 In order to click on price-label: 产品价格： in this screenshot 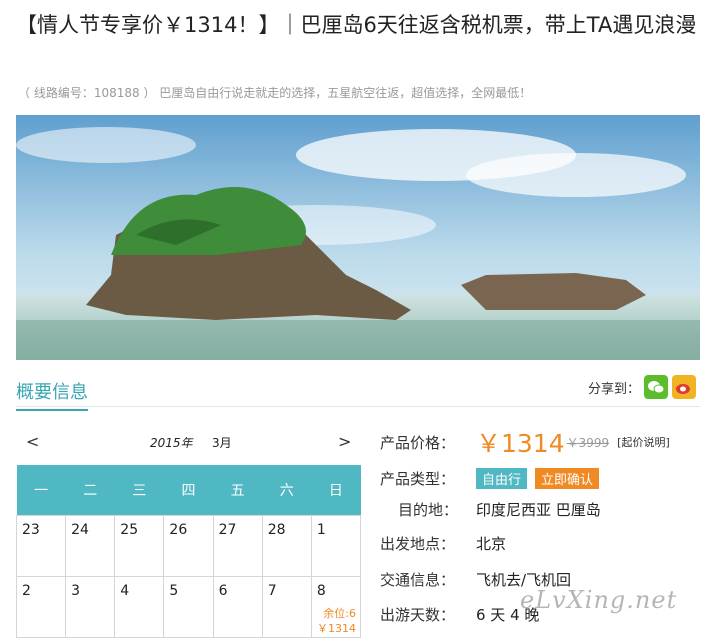, I will do `click(418, 442)`.